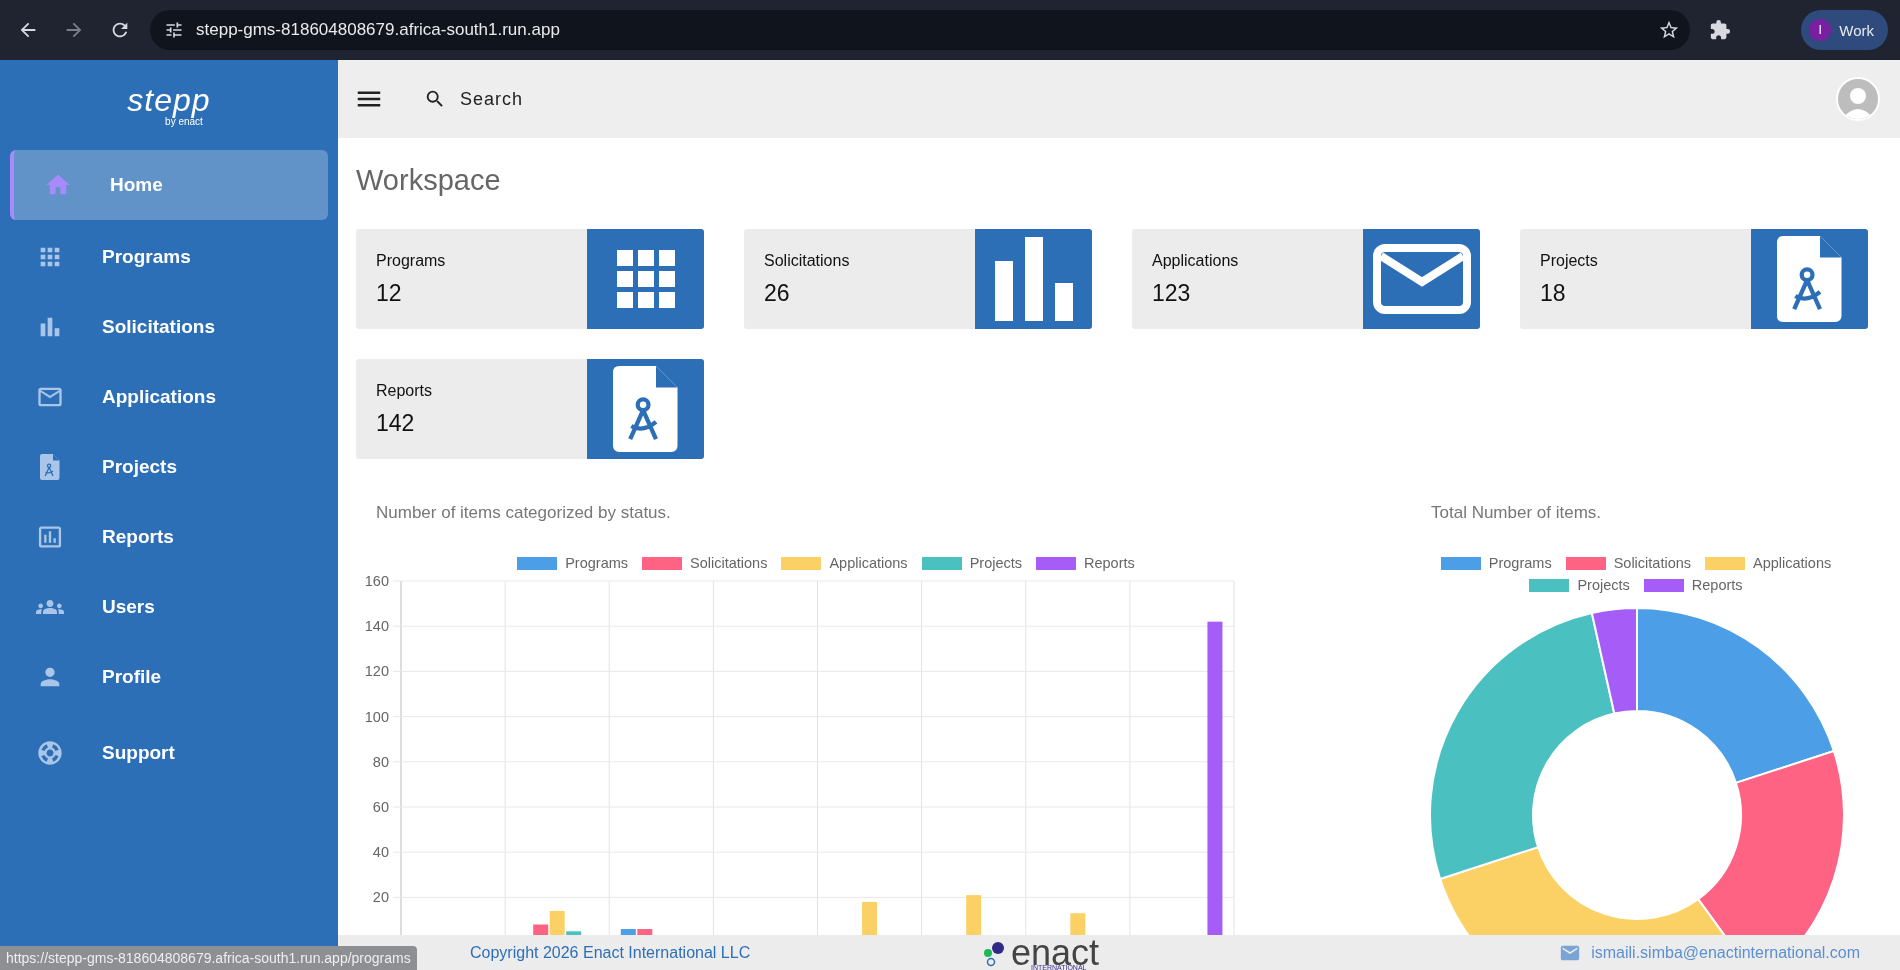  What do you see at coordinates (378, 30) in the screenshot?
I see `url-text: stepp-gms-818604808679.africa-south1.run.app` at bounding box center [378, 30].